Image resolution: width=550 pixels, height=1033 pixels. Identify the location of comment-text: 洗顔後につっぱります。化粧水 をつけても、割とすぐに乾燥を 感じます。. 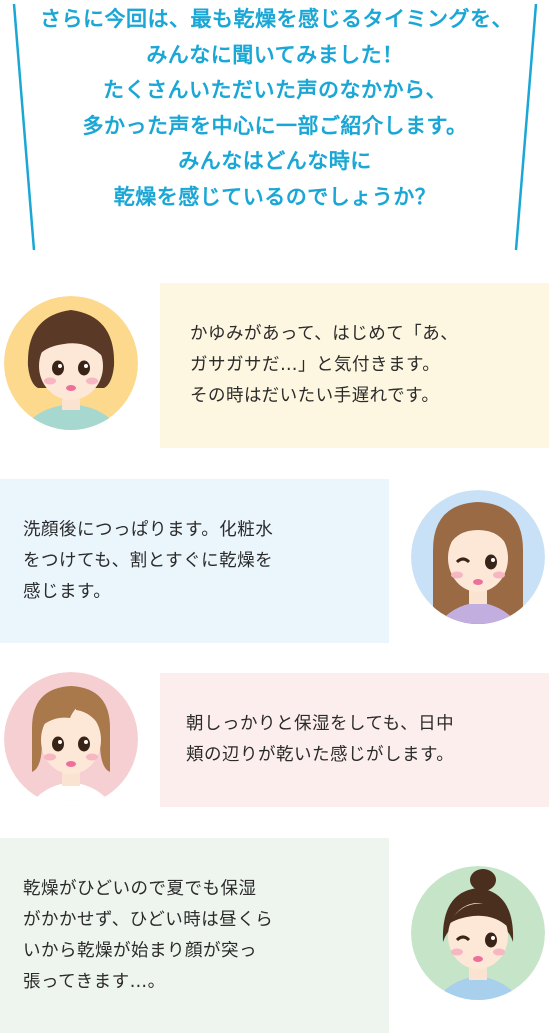
(148, 561).